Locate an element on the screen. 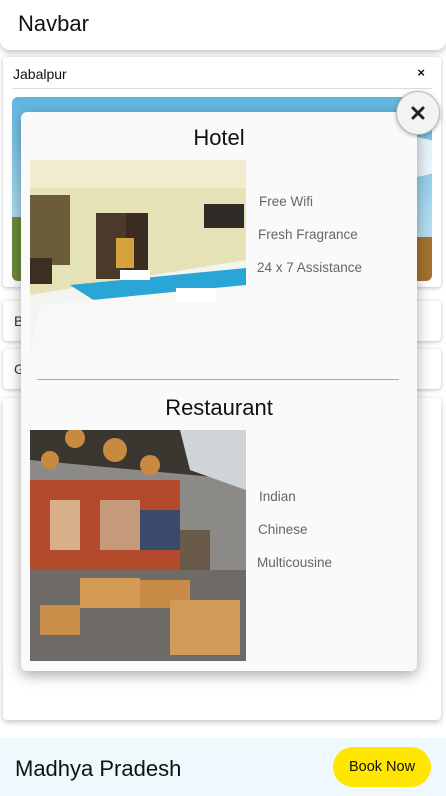  hotel-feature: 24 x 7 Assistance is located at coordinates (310, 267).